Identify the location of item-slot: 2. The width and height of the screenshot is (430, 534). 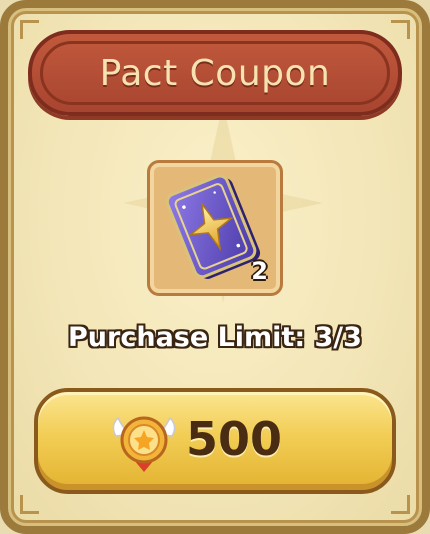
(215, 228).